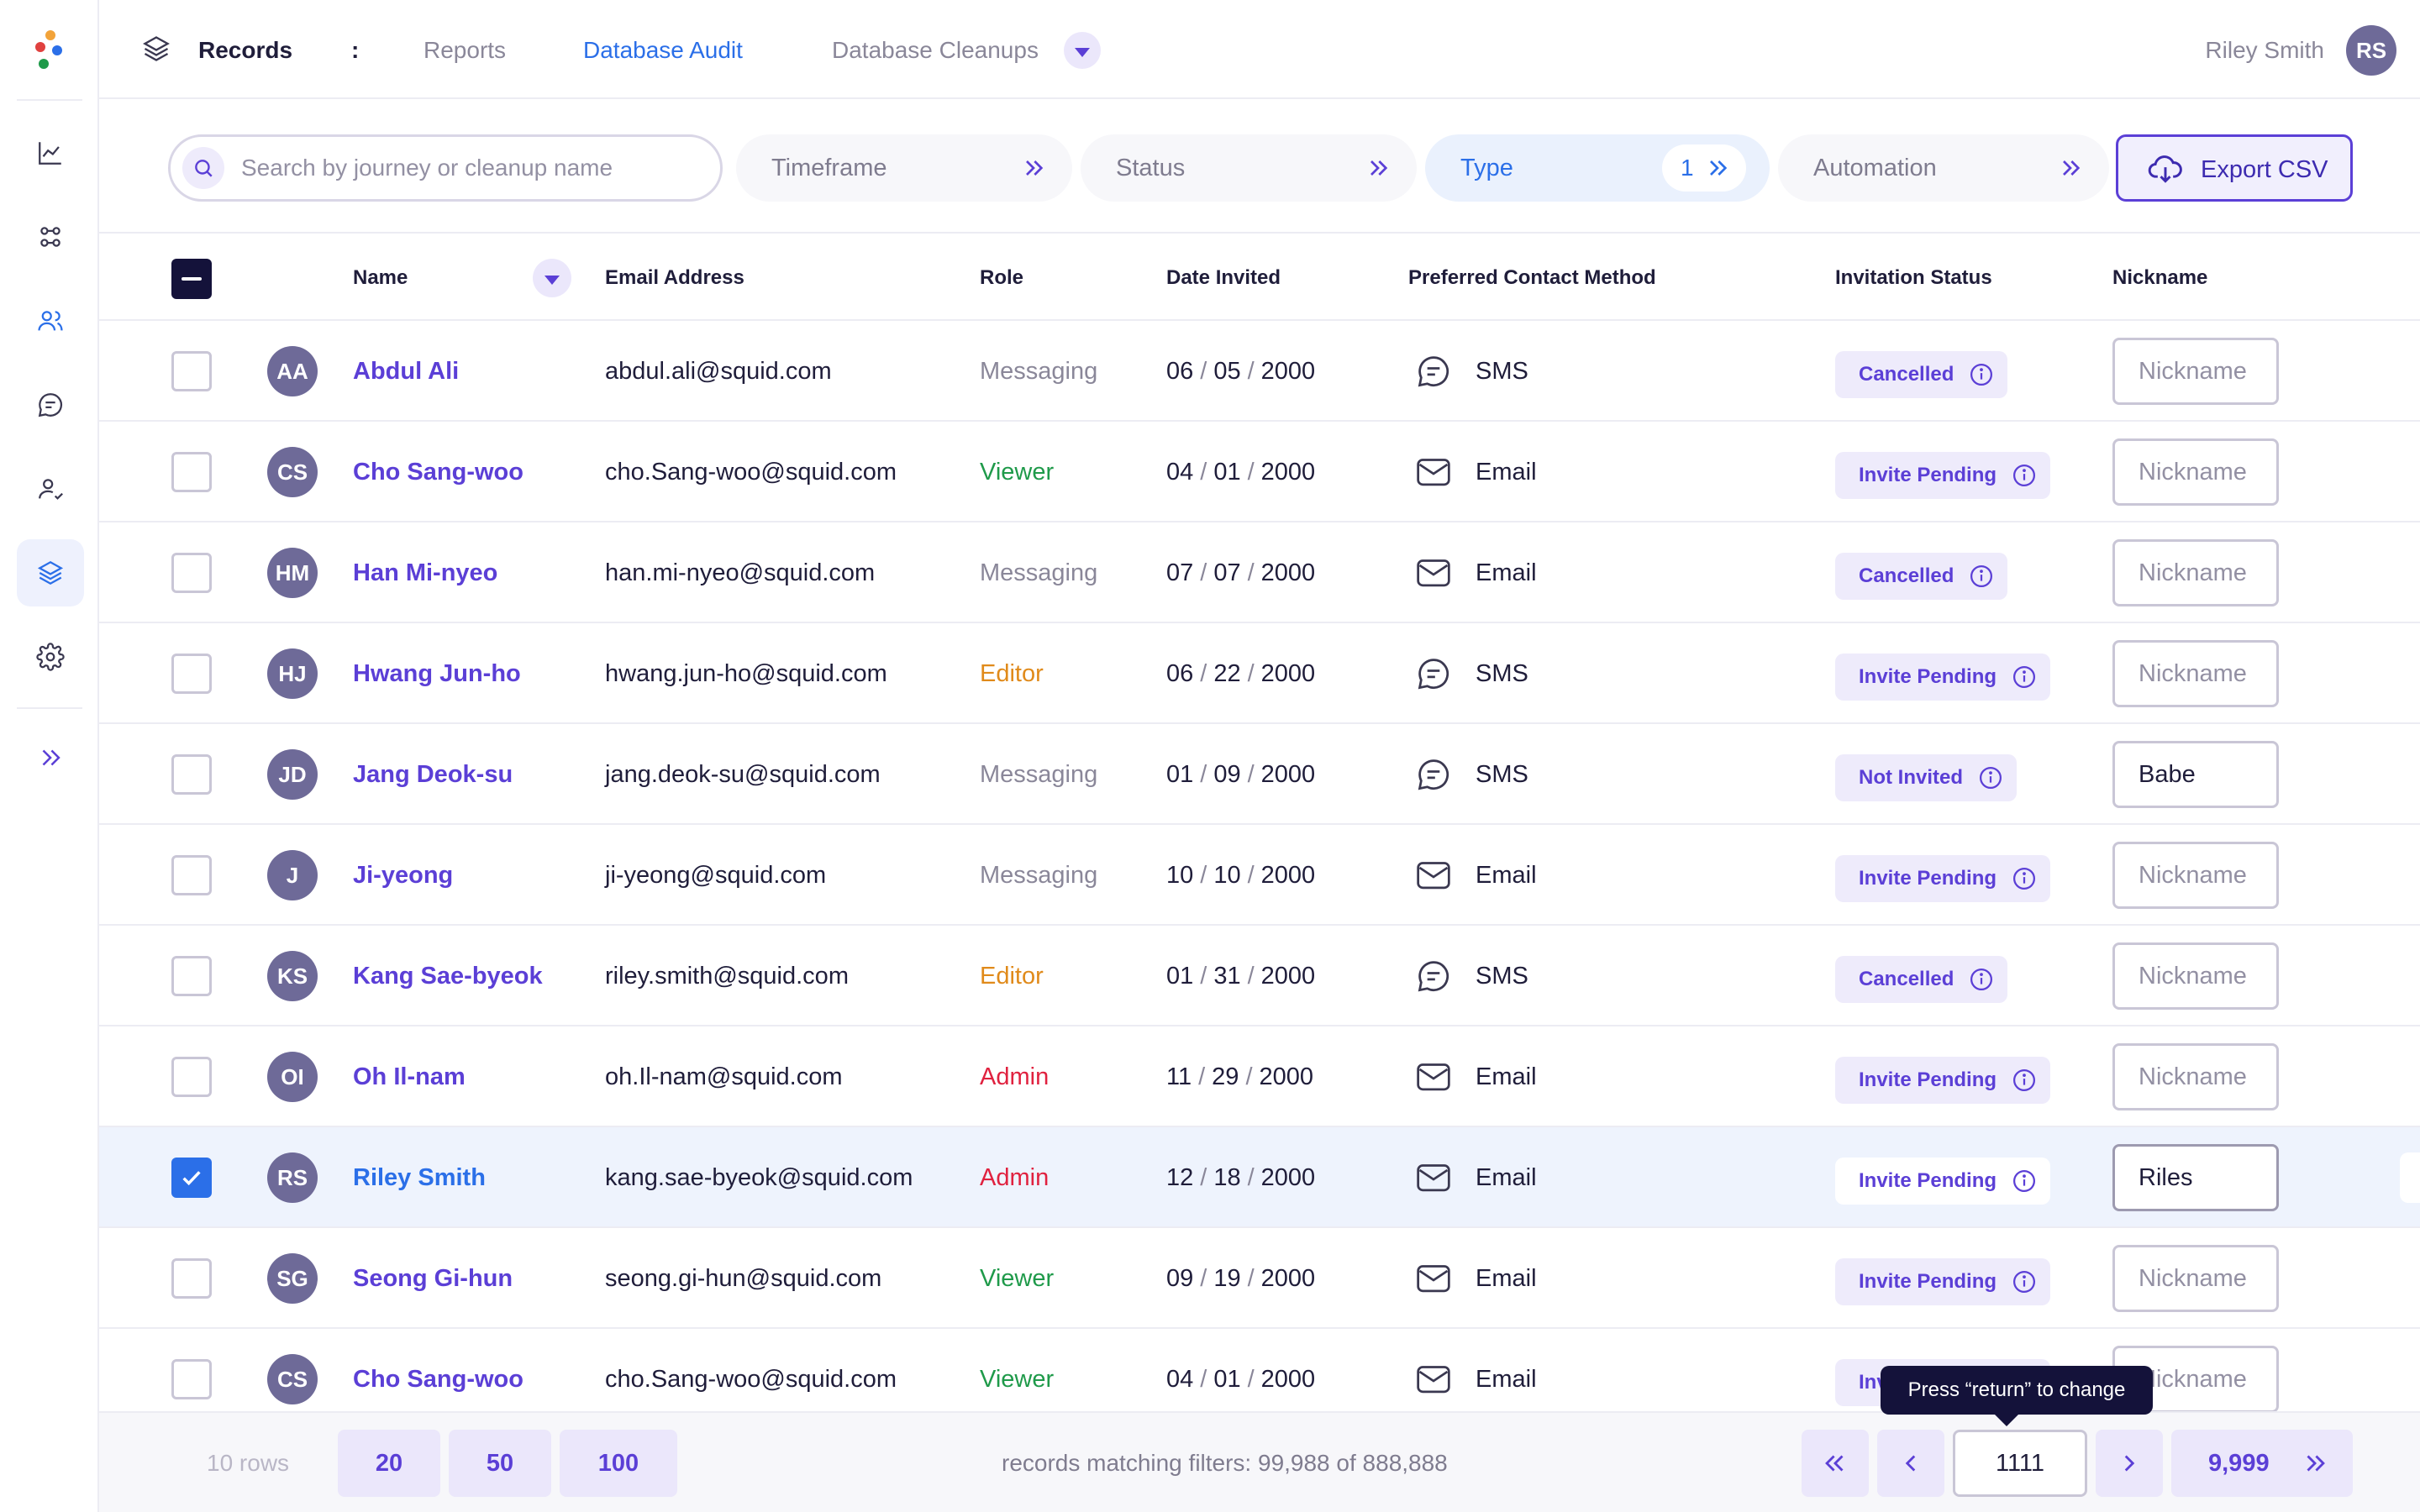  Describe the element at coordinates (468, 168) in the screenshot. I see `search-input` at that location.